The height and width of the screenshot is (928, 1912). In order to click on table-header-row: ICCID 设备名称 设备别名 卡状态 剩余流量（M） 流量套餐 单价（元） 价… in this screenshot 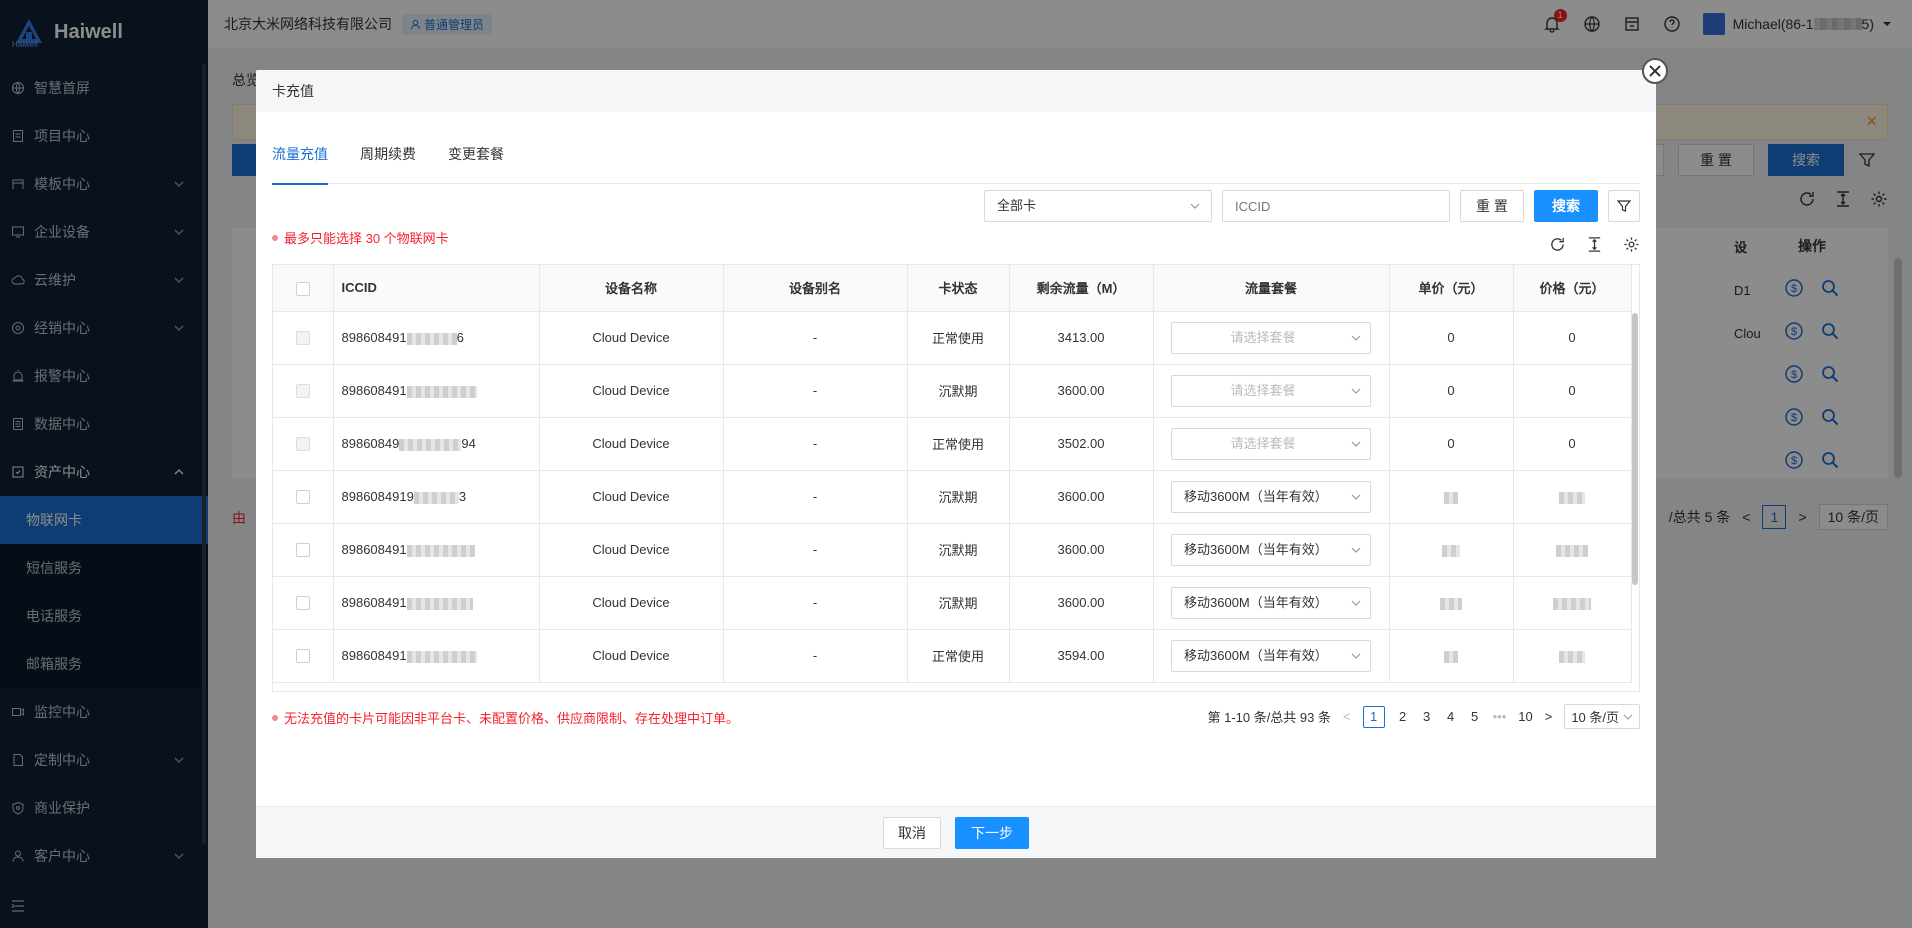, I will do `click(952, 288)`.